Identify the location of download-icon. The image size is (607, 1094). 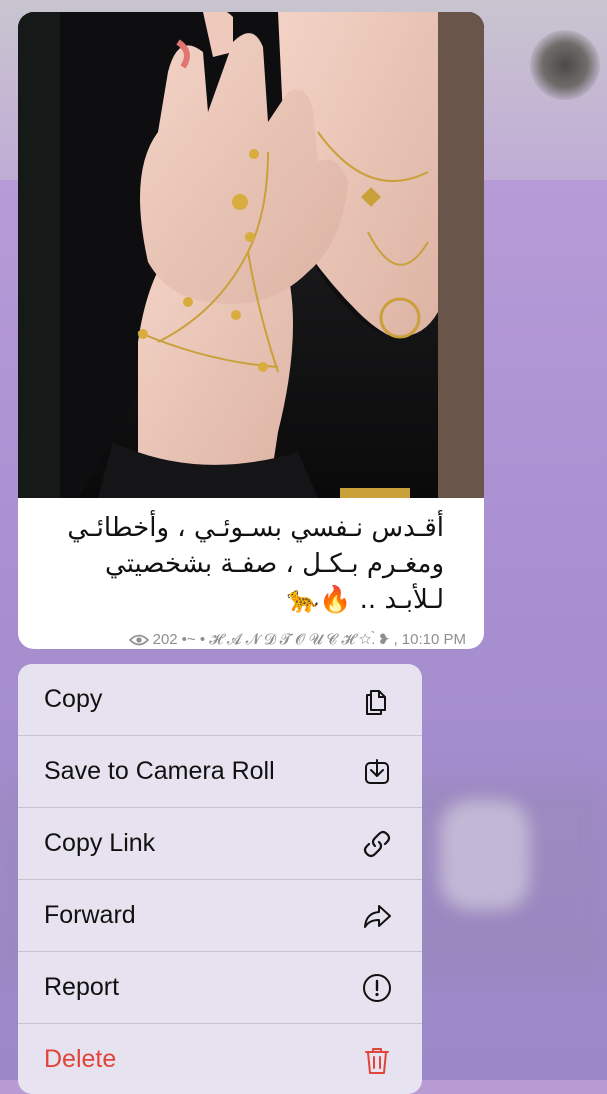
(377, 772).